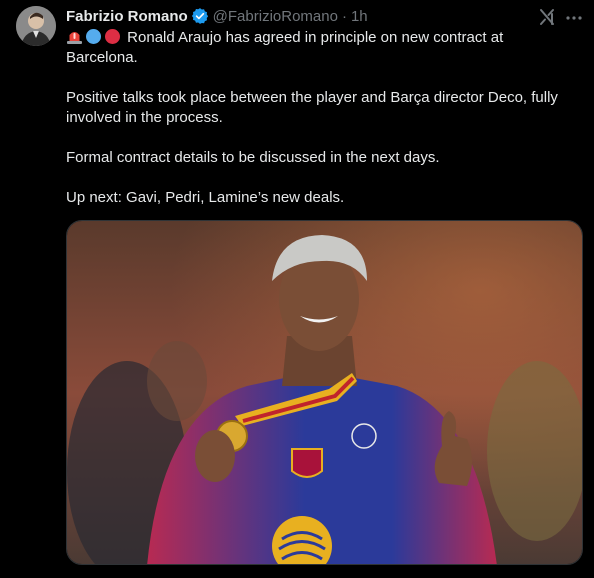 The image size is (594, 578). What do you see at coordinates (93, 36) in the screenshot?
I see `blue-circle-emoji-icon` at bounding box center [93, 36].